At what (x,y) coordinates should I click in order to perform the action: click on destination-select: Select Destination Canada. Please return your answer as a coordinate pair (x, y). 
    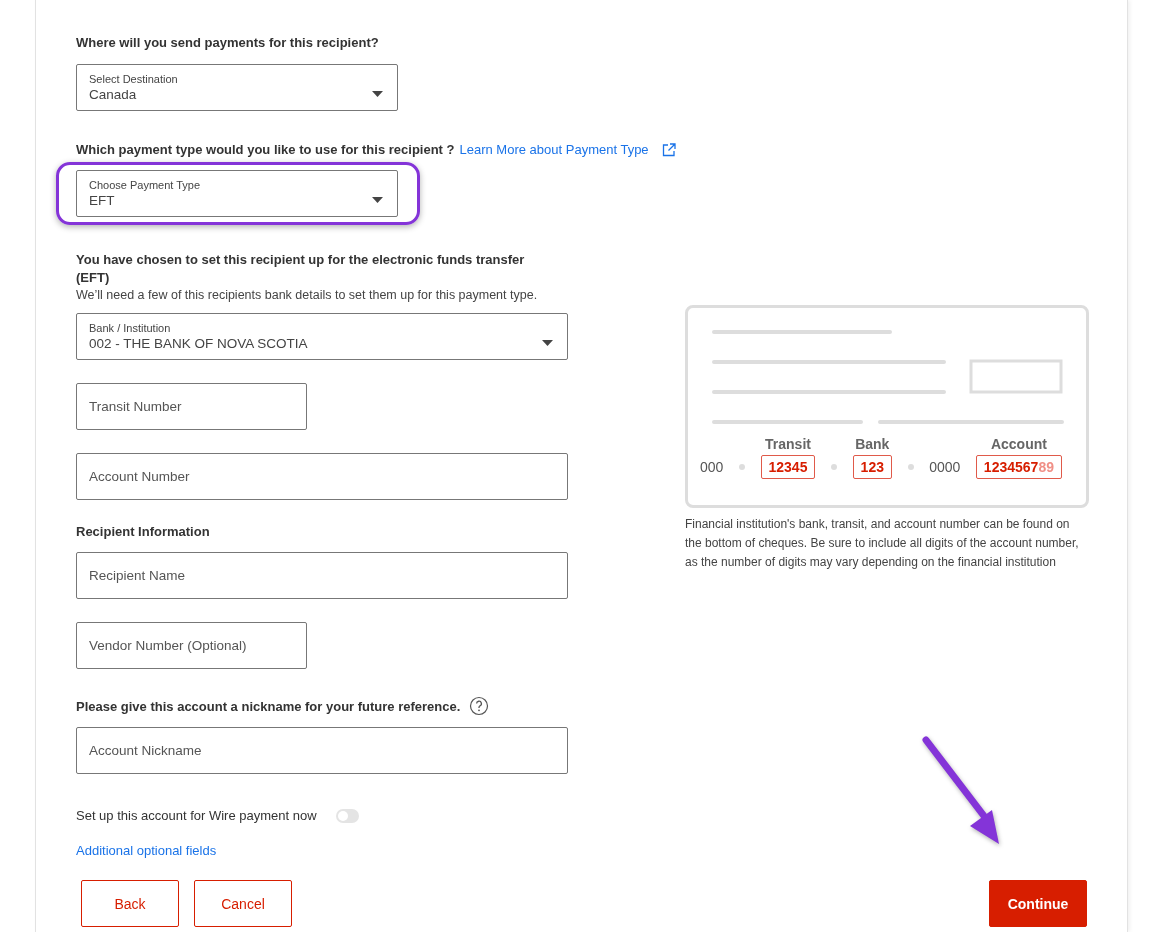
    Looking at the image, I should click on (237, 87).